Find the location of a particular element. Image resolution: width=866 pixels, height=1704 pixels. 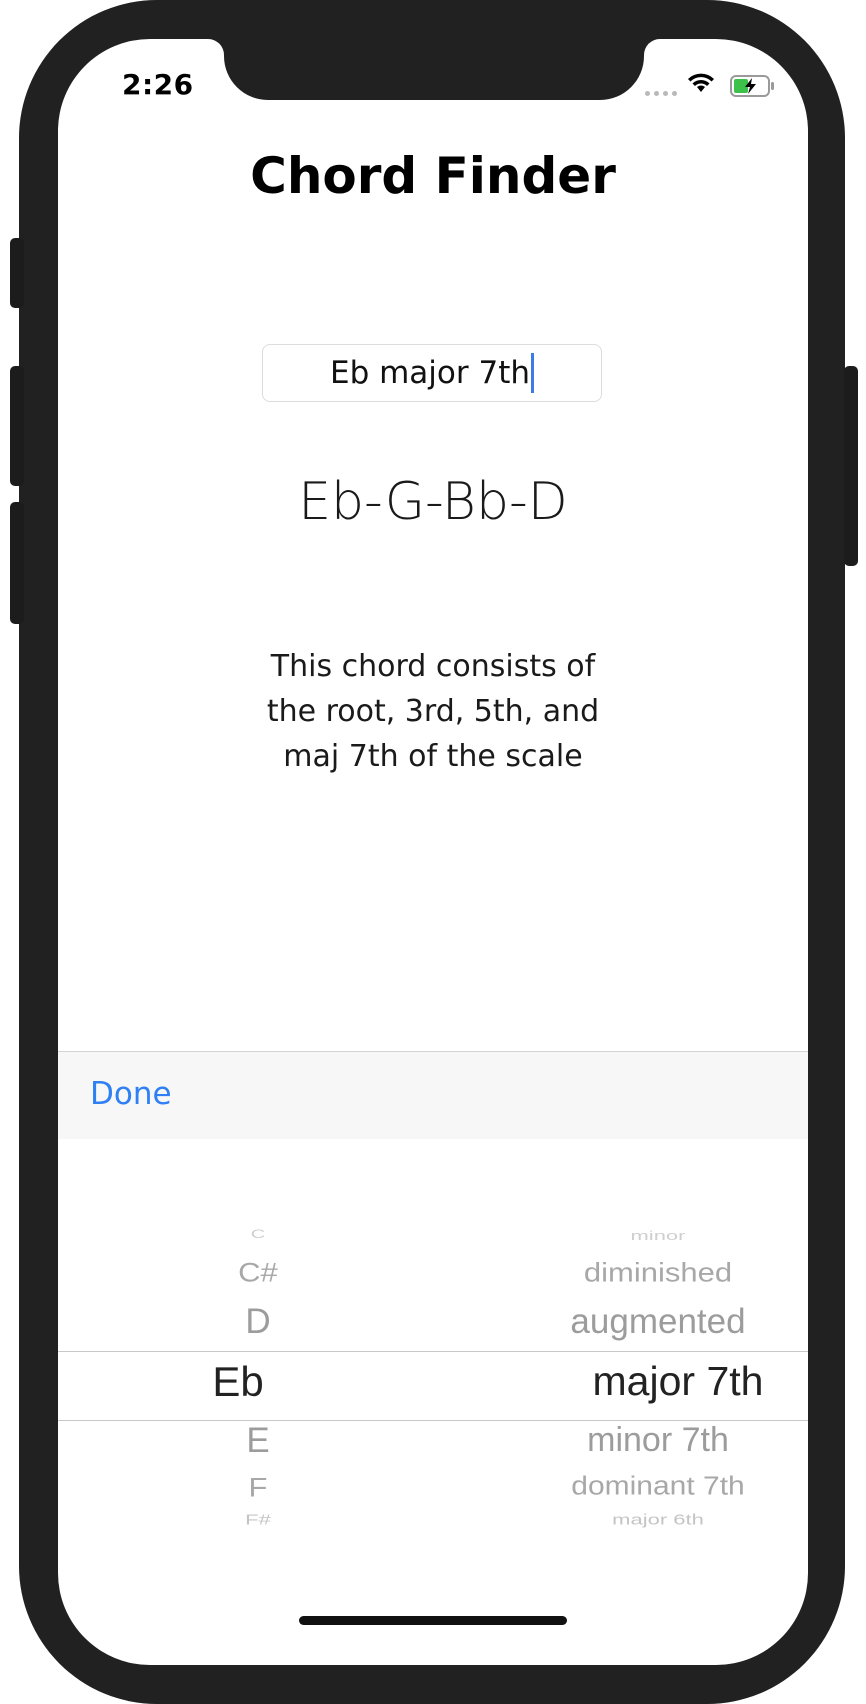

keyboard-toolbar: Done is located at coordinates (433, 1095).